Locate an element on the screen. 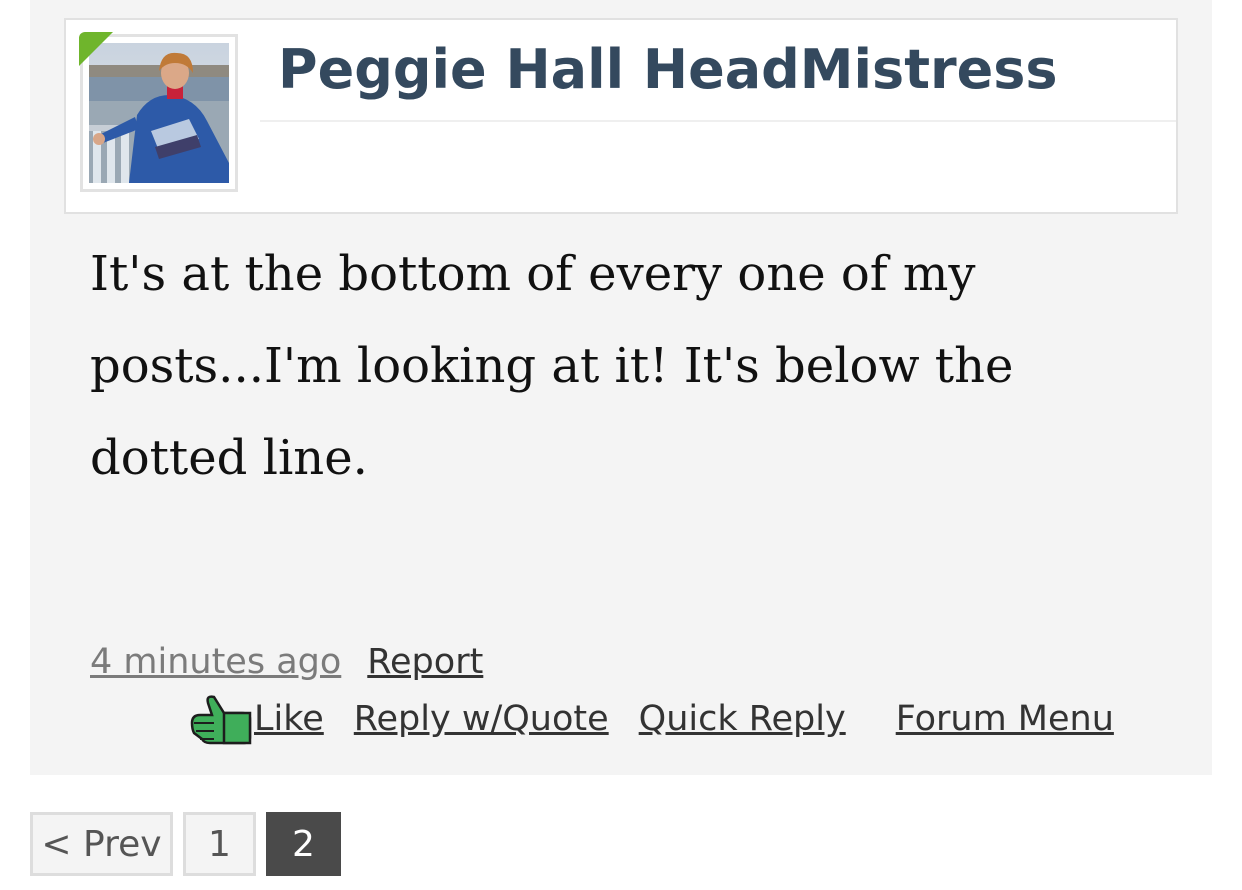  forum-menu-link: Forum Menu is located at coordinates (1005, 719).